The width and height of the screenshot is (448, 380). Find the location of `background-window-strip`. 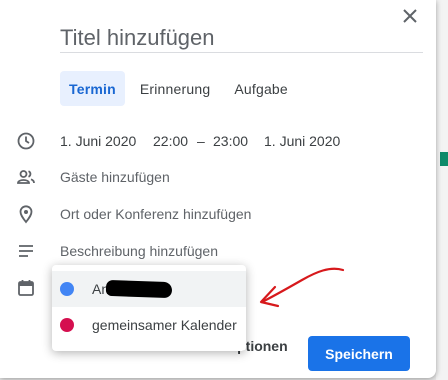

background-window-strip is located at coordinates (442, 190).